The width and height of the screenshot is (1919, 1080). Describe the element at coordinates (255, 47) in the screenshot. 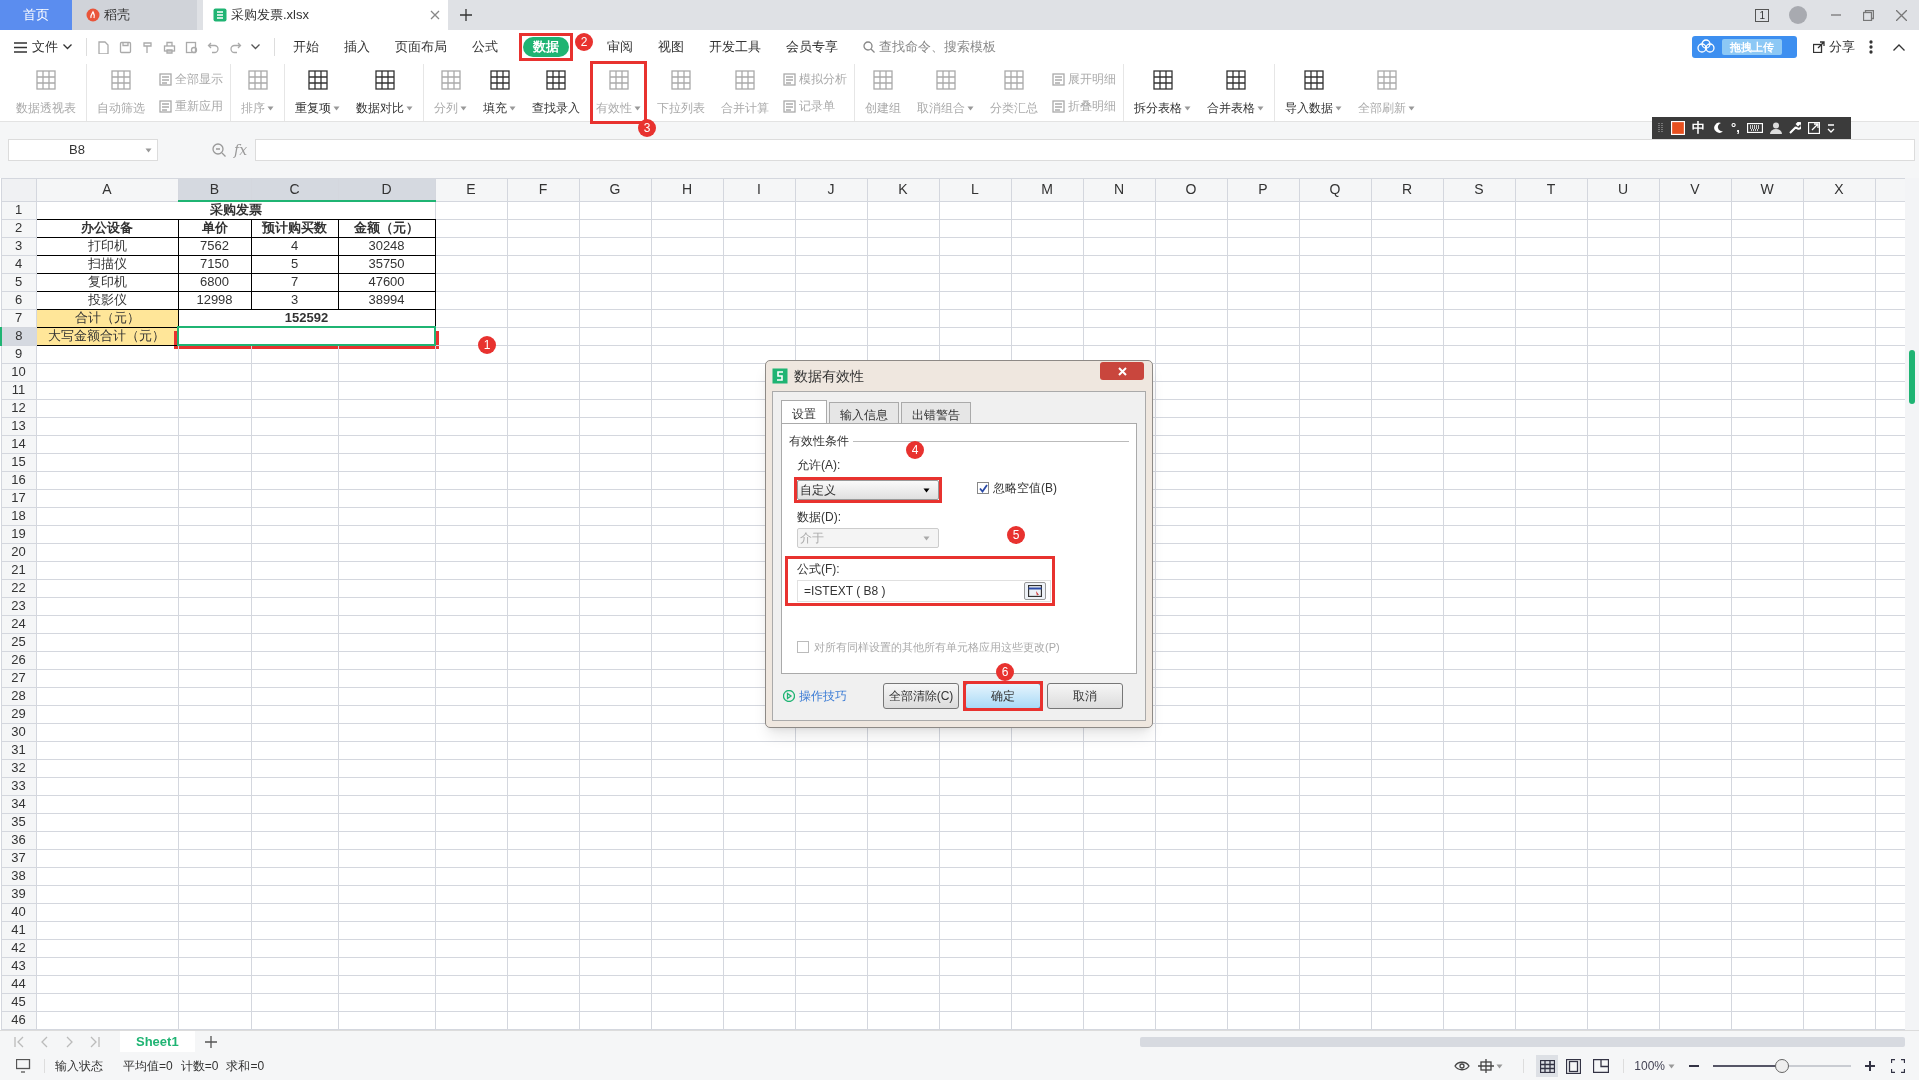

I see `chevron-icon` at that location.